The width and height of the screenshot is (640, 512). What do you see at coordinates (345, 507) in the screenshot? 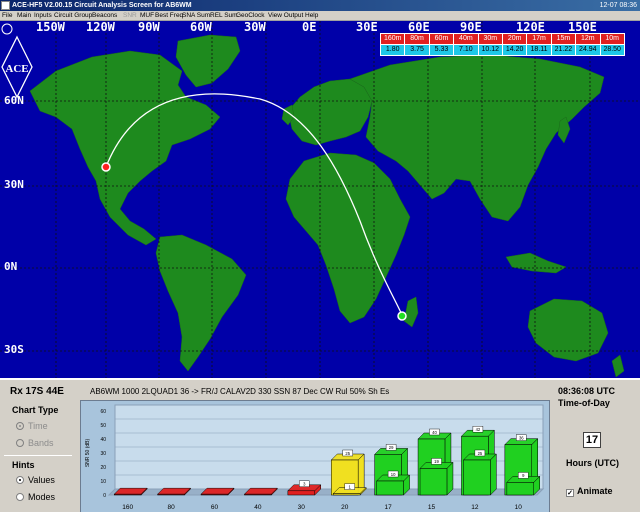
I see `x-tick-label: 20` at bounding box center [345, 507].